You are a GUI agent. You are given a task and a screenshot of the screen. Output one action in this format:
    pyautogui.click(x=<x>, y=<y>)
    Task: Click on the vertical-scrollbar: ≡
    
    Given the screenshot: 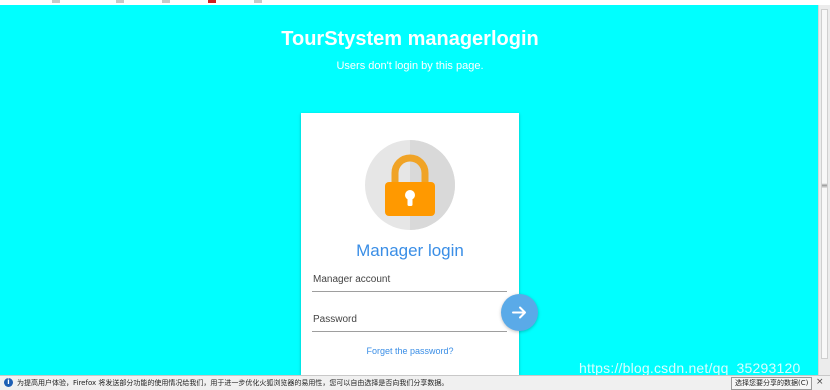 What is the action you would take?
    pyautogui.click(x=824, y=190)
    